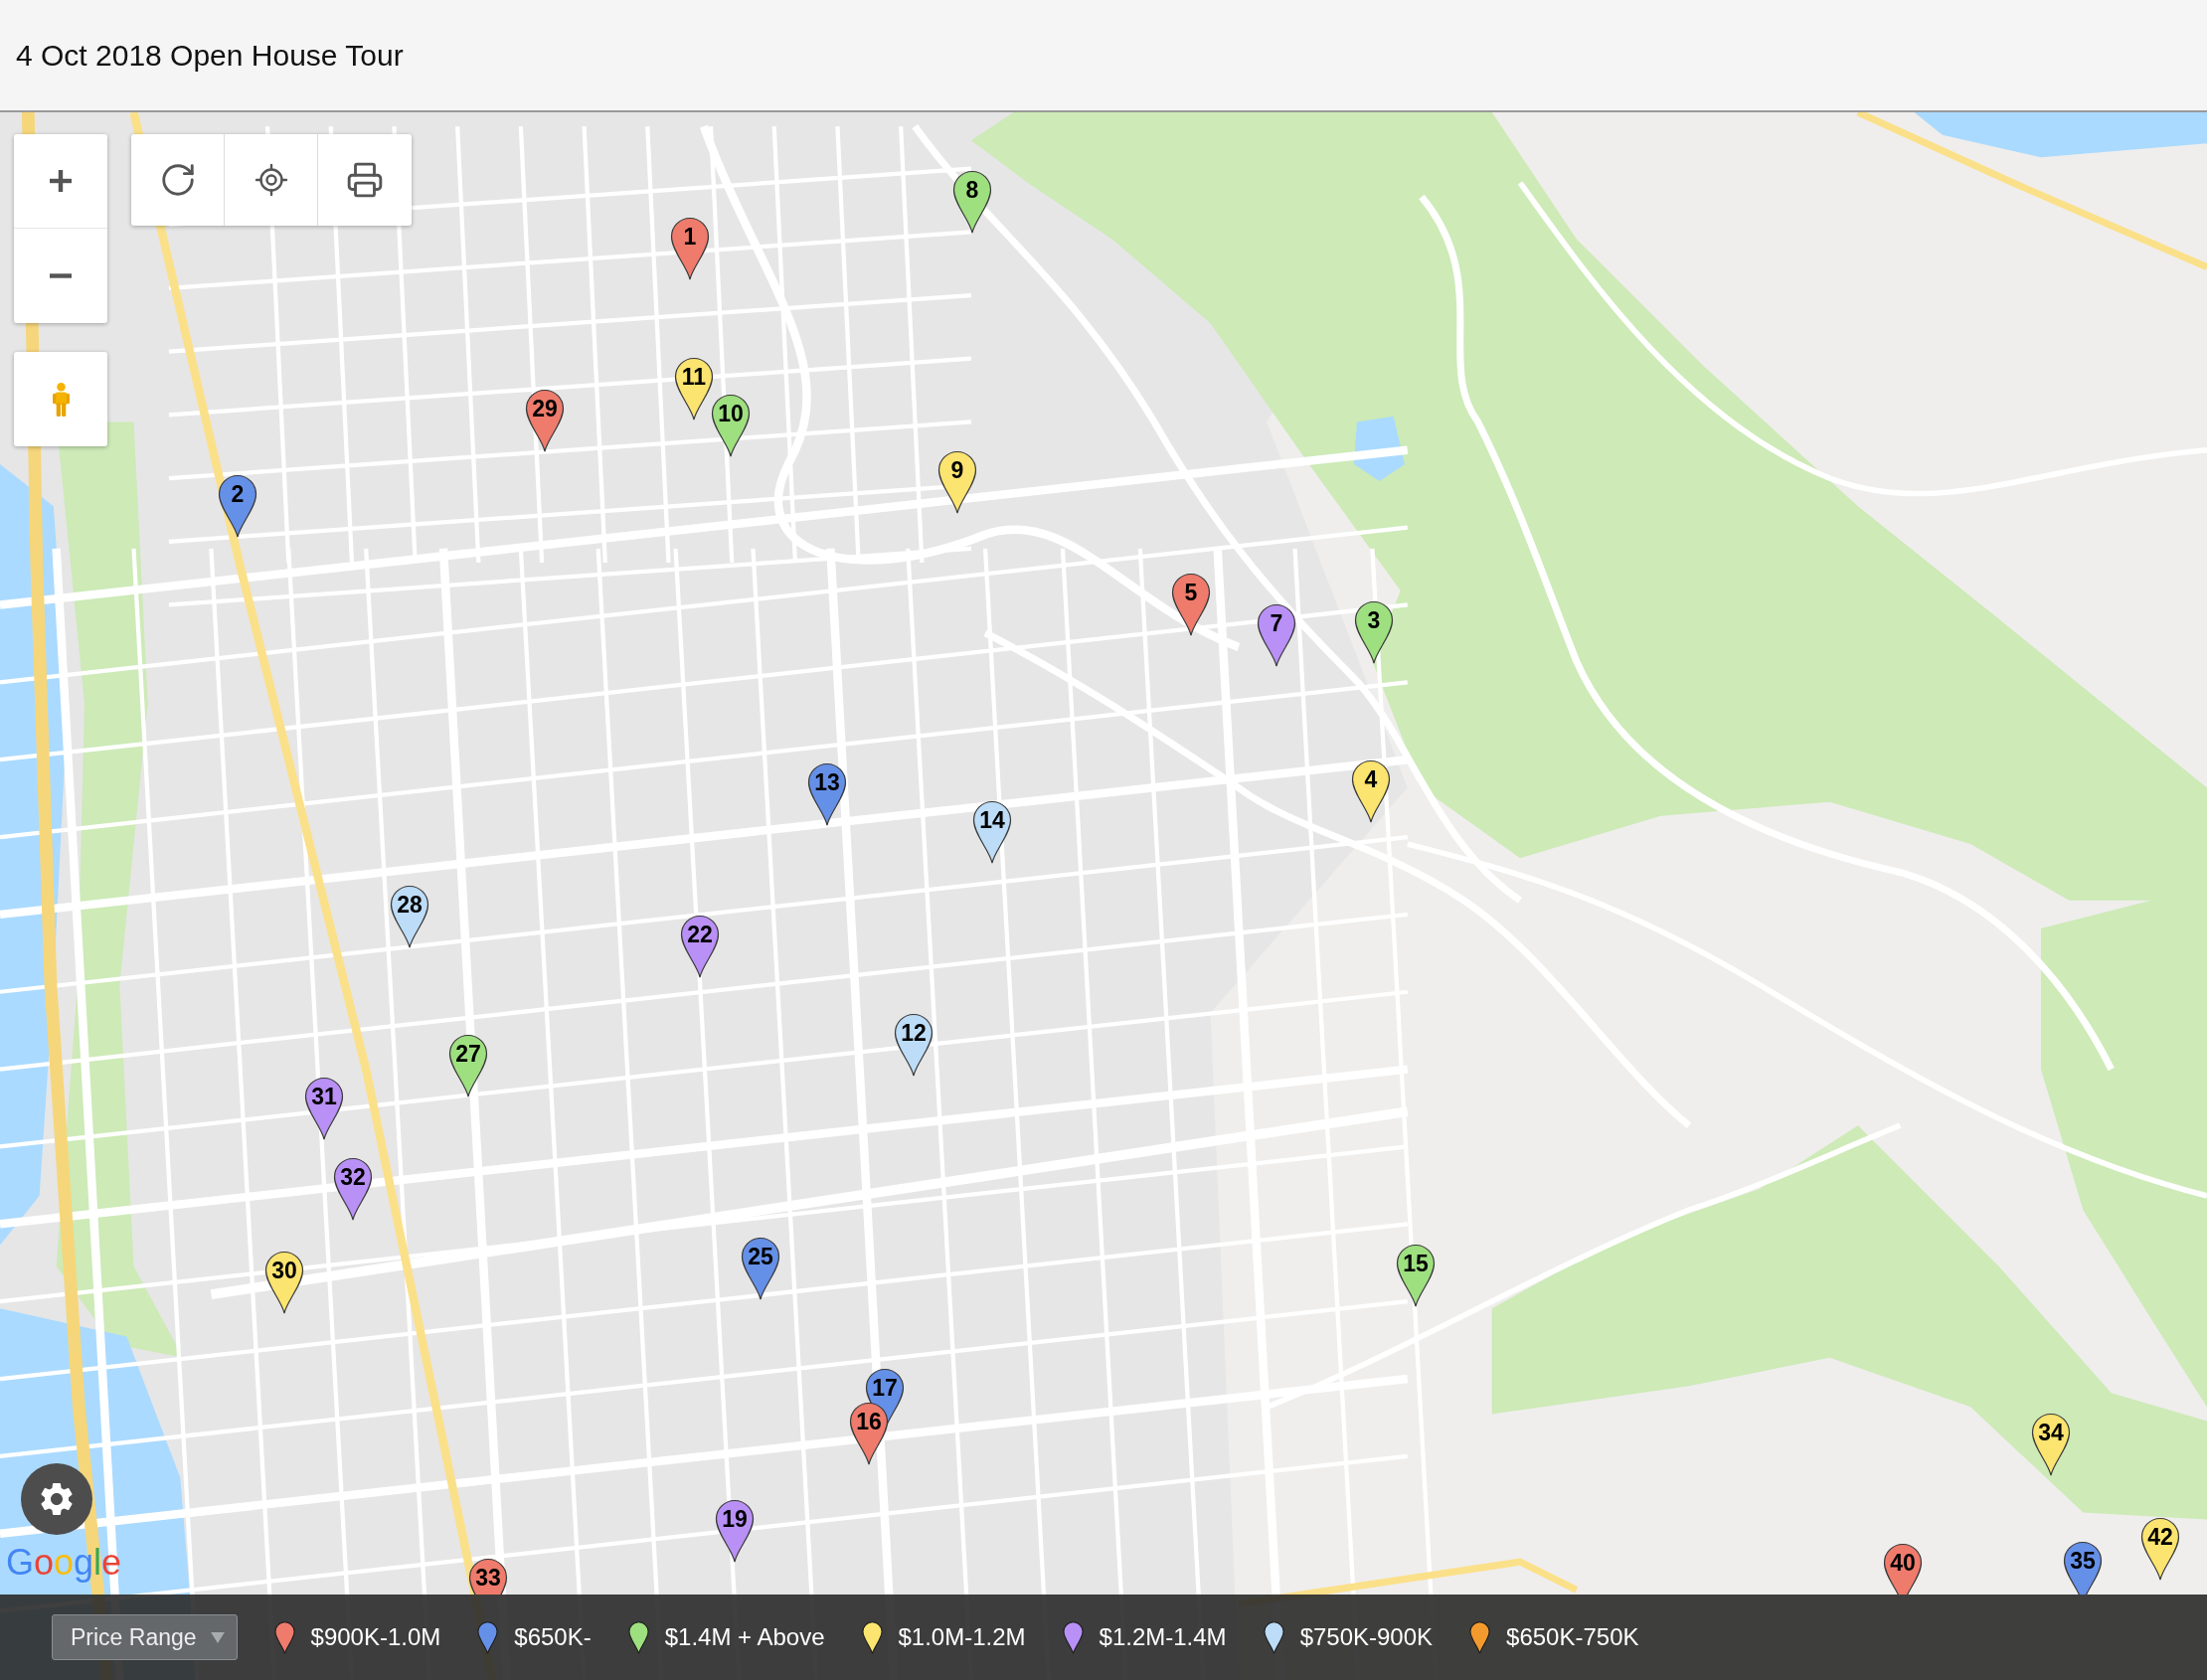 The image size is (2207, 1680). I want to click on map-marker: 42, so click(2160, 1549).